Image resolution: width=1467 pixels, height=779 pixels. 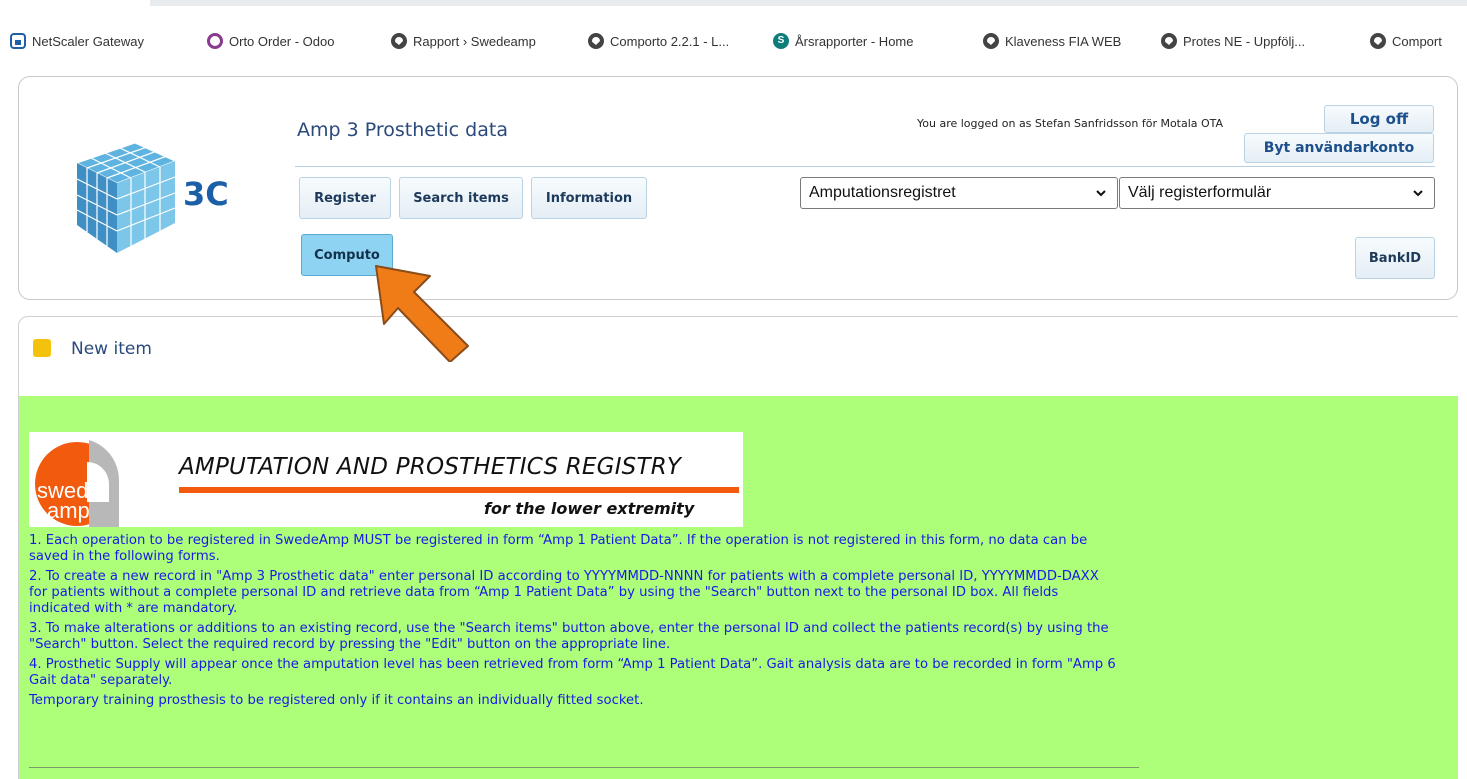 I want to click on registry-select-value: Amputationsregistret, so click(x=882, y=192).